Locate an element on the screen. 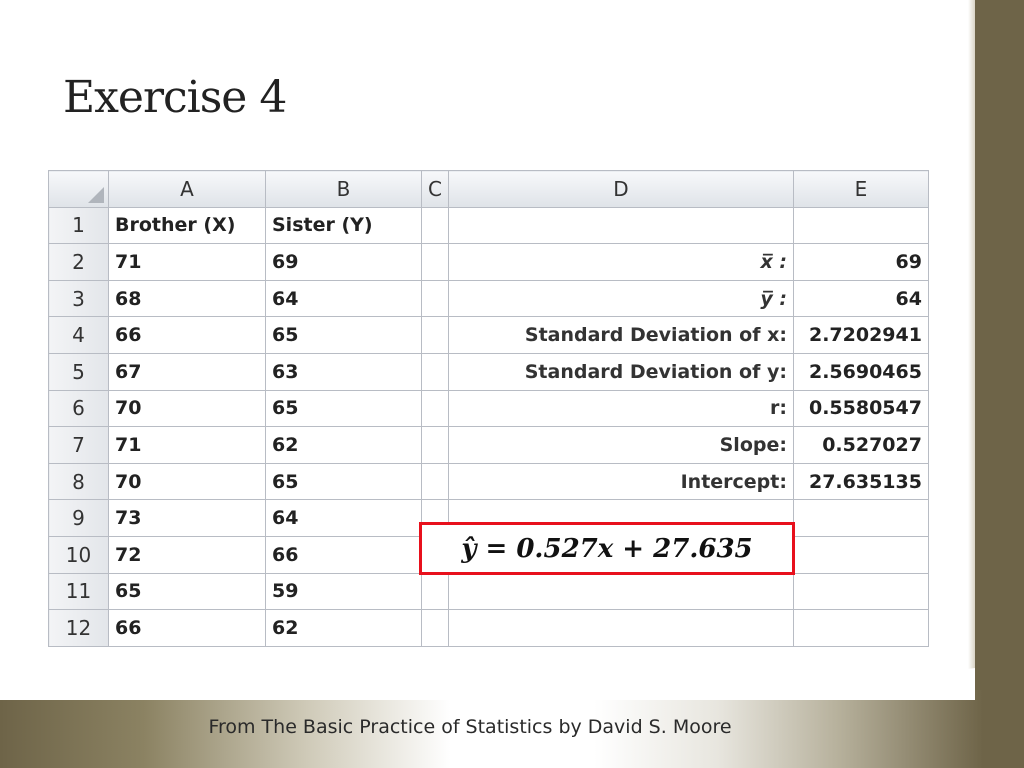 The image size is (1024, 768). cell-a1: Brother (X) is located at coordinates (187, 225).